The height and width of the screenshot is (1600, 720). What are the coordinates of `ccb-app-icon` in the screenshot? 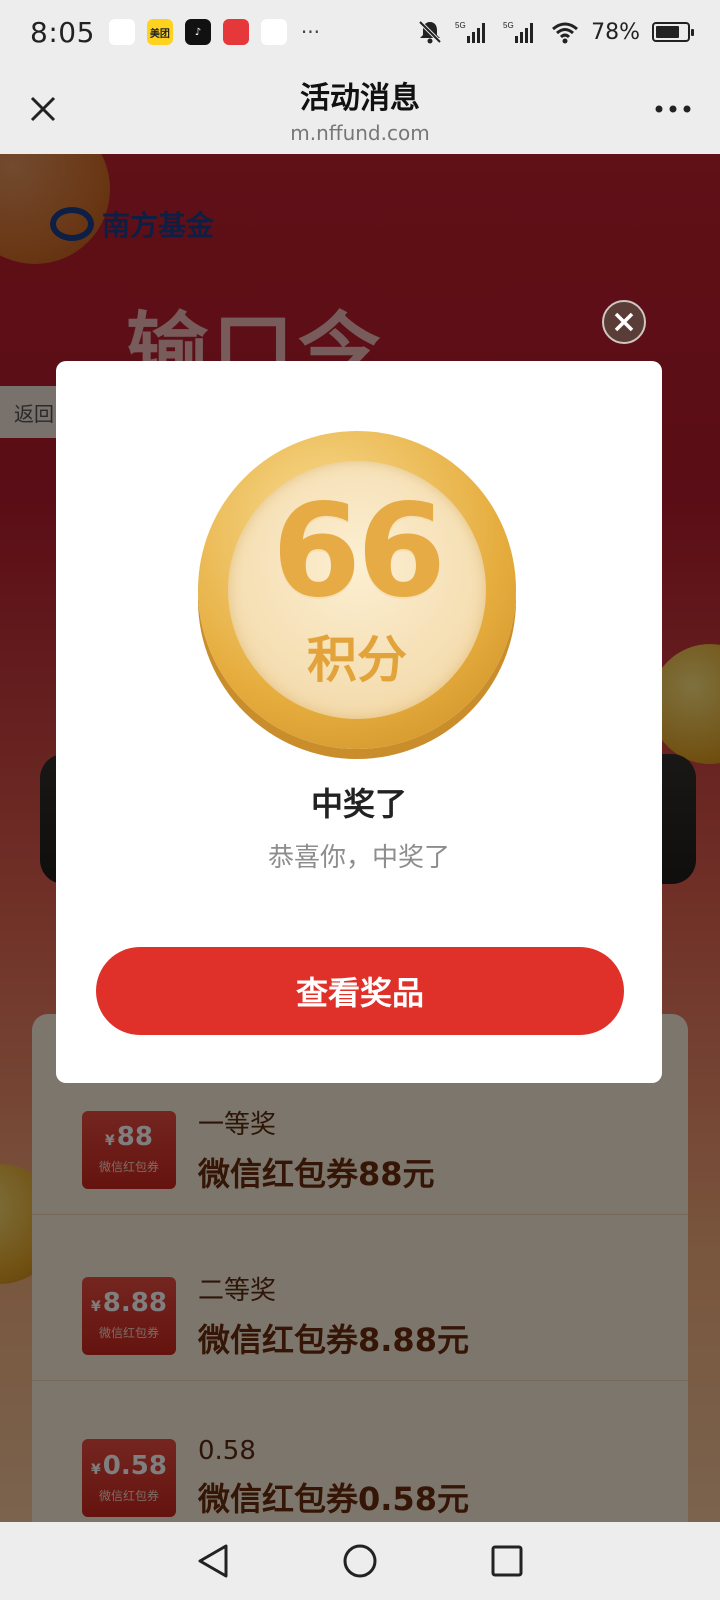 It's located at (121, 32).